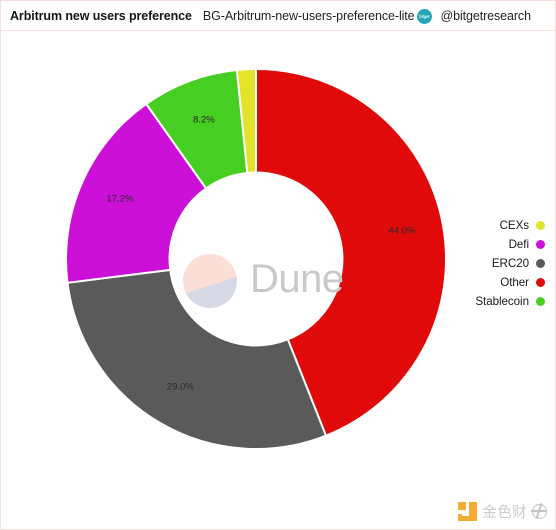  I want to click on bitget-badge-icon: bitget, so click(424, 16).